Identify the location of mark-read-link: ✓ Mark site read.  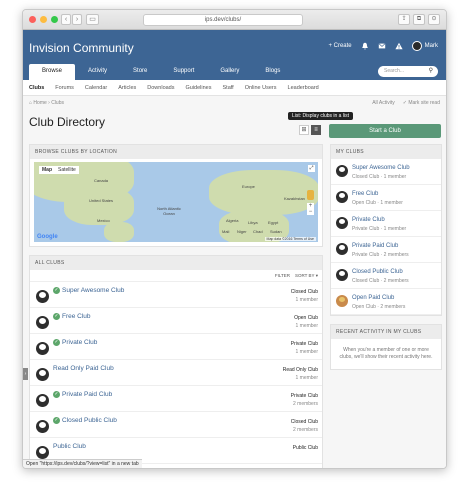
(421, 103).